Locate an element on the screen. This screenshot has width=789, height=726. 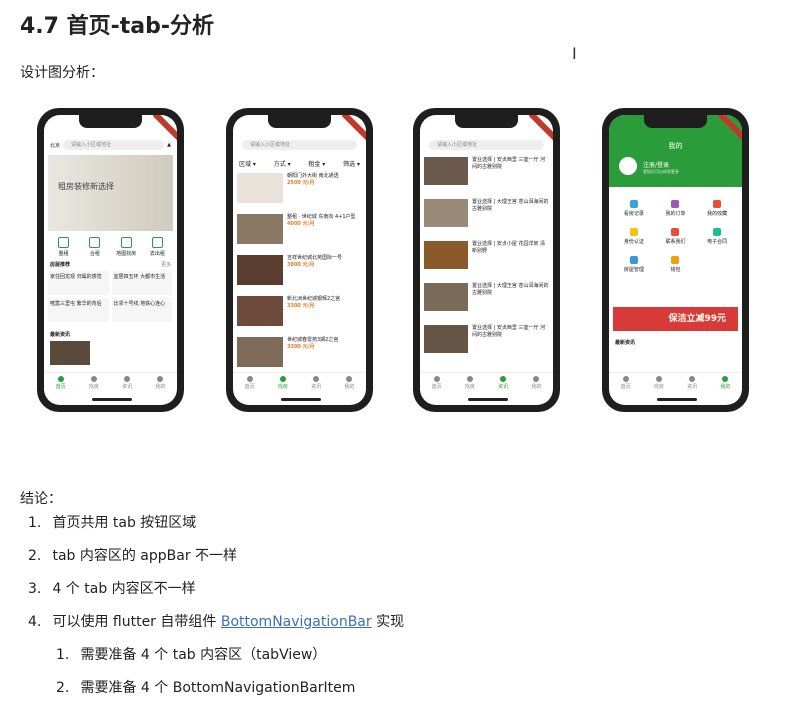
recommend-card: 宜居四五环 大都市生活 is located at coordinates (141, 283).